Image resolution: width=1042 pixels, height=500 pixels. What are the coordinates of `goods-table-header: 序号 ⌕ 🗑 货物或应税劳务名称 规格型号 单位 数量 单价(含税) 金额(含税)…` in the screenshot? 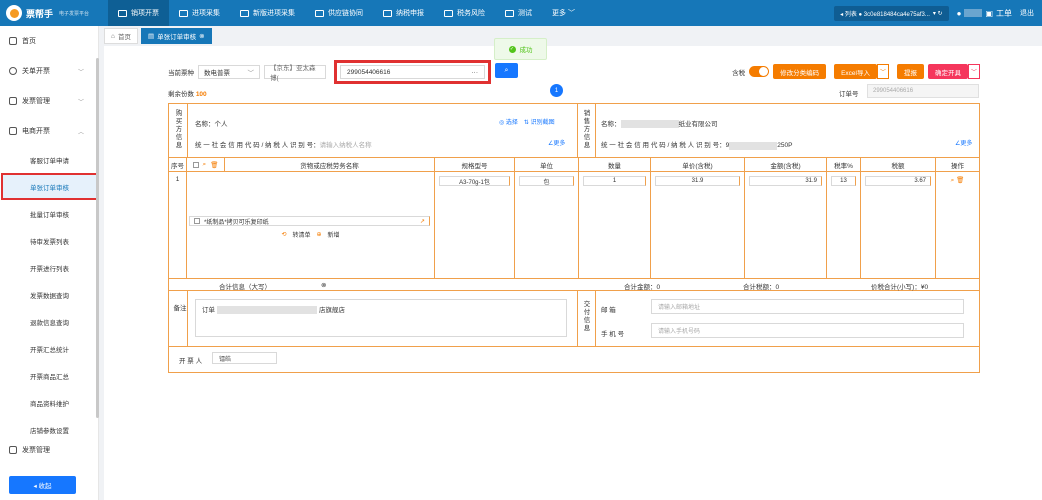 It's located at (574, 165).